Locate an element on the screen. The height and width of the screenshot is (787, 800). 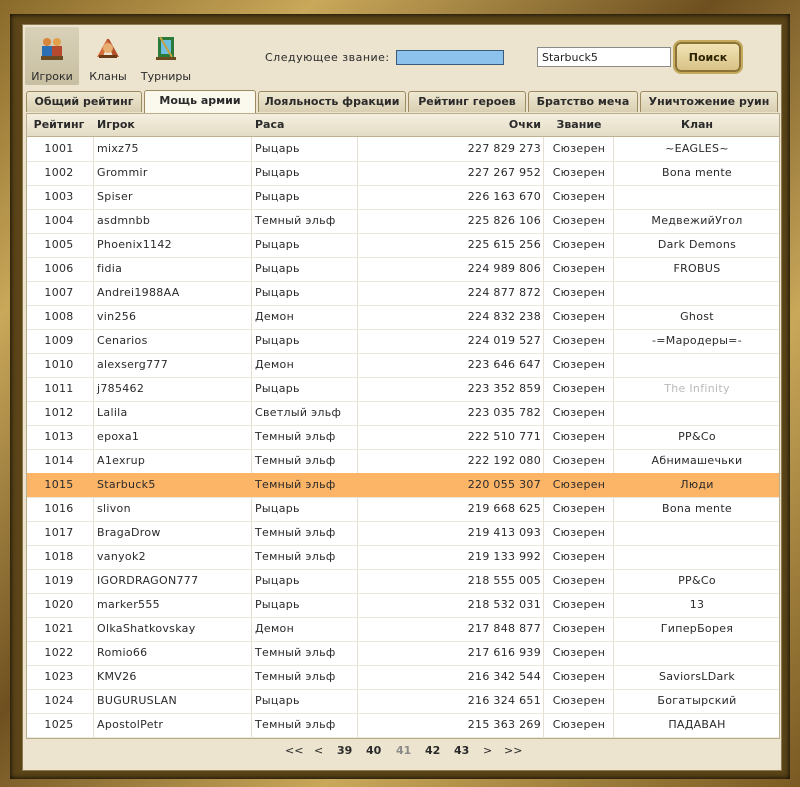
table-row: 1012 Lalila Светлый эльф 223 035 782 Сюзерен is located at coordinates (403, 413).